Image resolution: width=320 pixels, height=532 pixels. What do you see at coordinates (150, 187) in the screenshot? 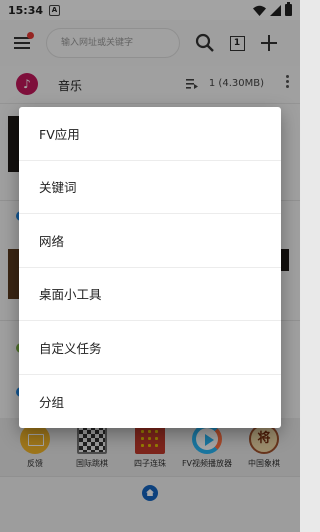
I see `menu-item-keywords: 关键词` at bounding box center [150, 187].